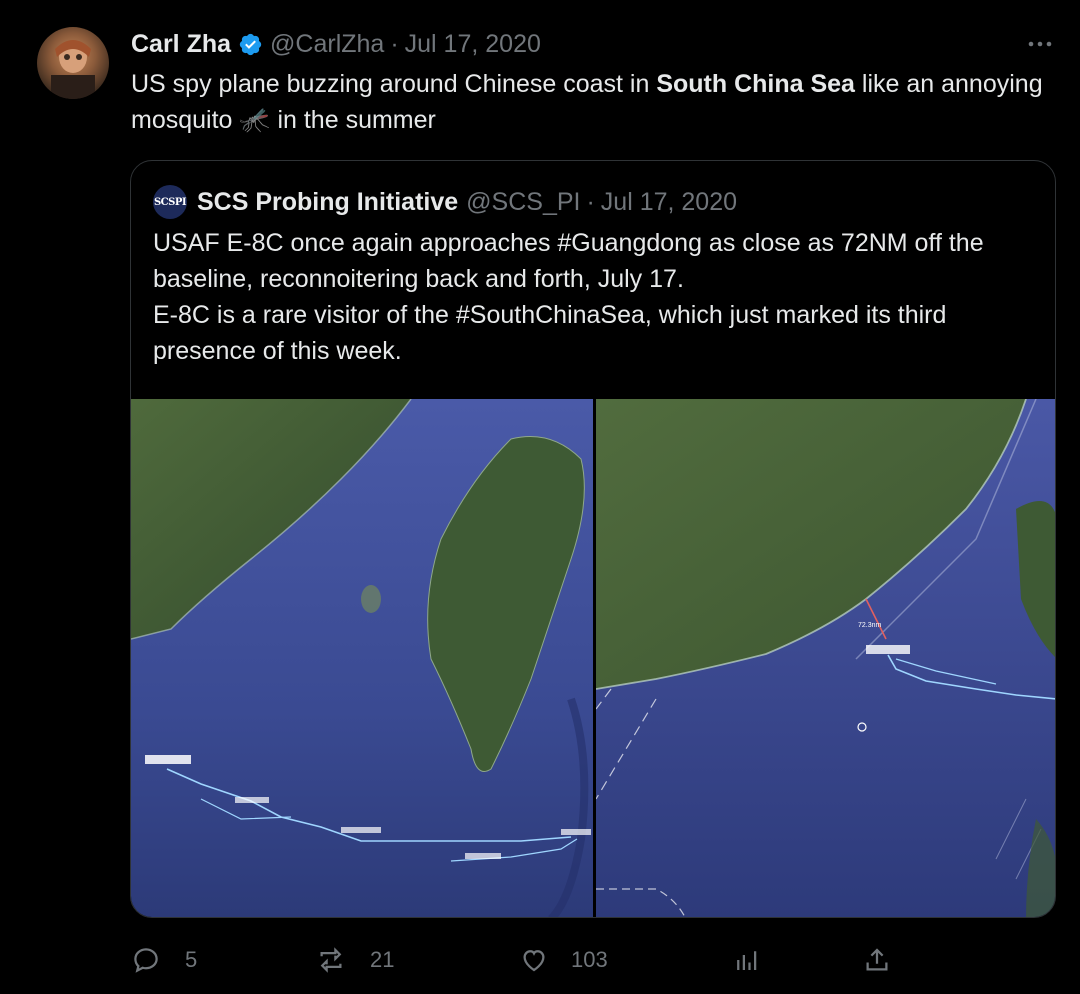 Image resolution: width=1080 pixels, height=994 pixels. I want to click on analytics-icon, so click(747, 960).